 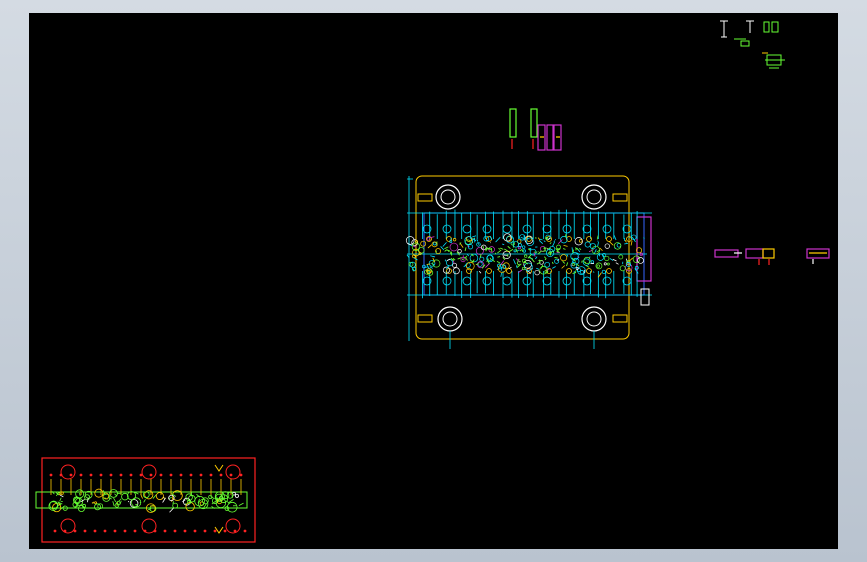 I want to click on punch-parts-group, so click(x=535, y=129).